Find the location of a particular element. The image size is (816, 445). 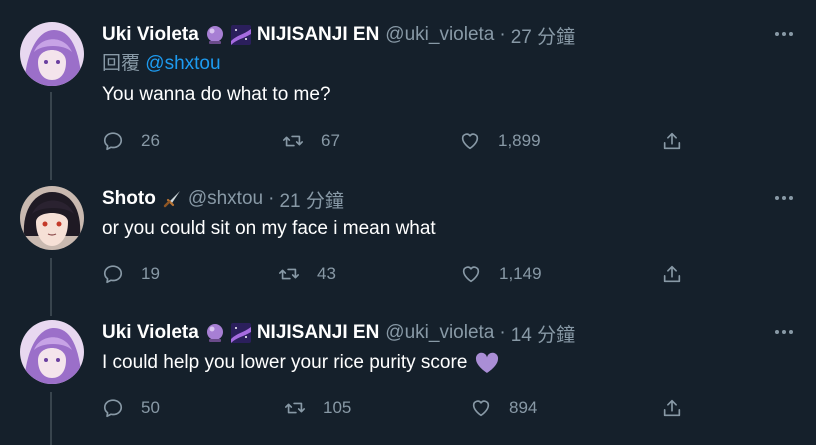

reply-mention-link: @shxtou is located at coordinates (182, 63).